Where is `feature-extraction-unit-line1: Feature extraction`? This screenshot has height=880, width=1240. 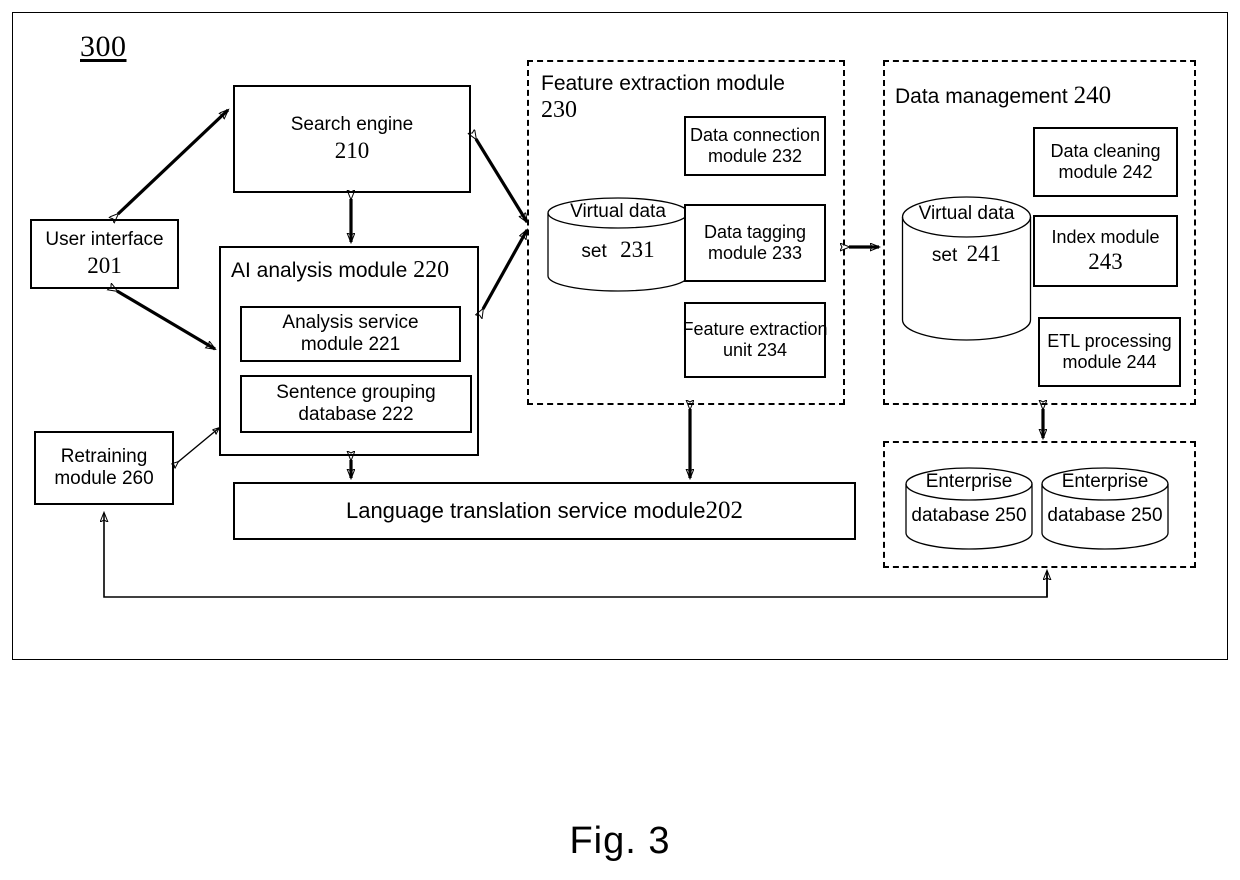 feature-extraction-unit-line1: Feature extraction is located at coordinates (755, 328).